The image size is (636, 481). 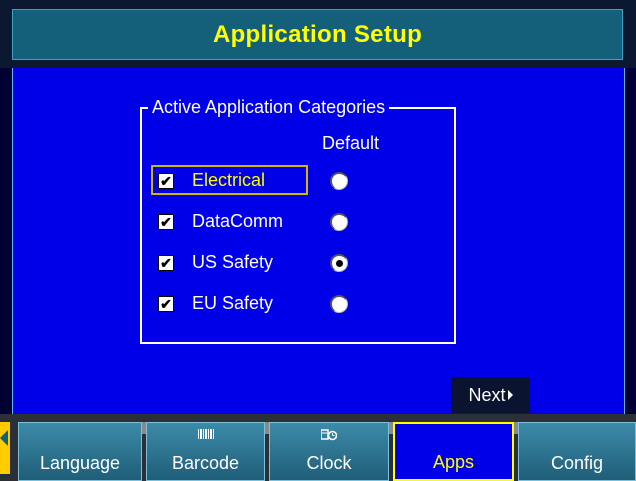 What do you see at coordinates (269, 107) in the screenshot?
I see `groupbox-legend: Active Application Categories` at bounding box center [269, 107].